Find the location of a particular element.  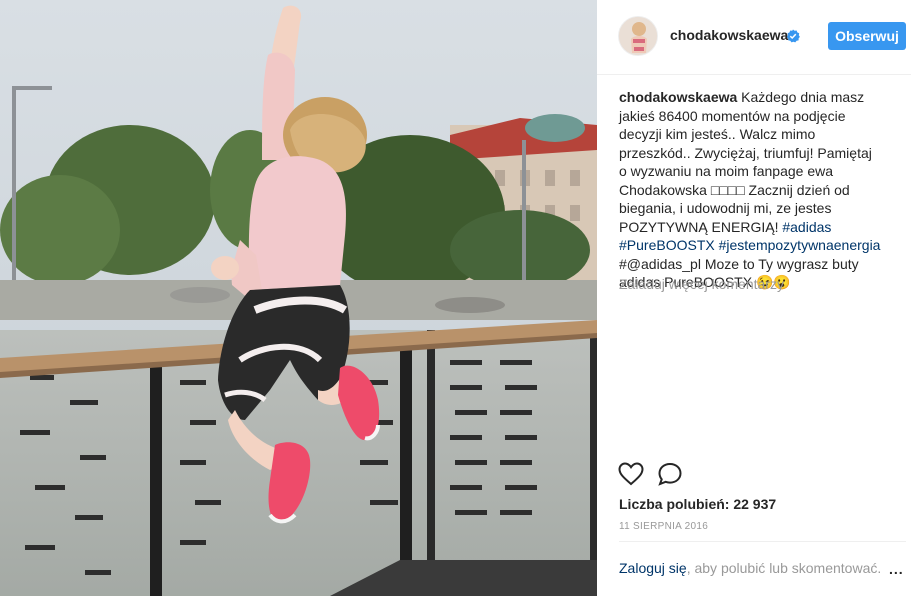

verified-badge-icon is located at coordinates (793, 36).